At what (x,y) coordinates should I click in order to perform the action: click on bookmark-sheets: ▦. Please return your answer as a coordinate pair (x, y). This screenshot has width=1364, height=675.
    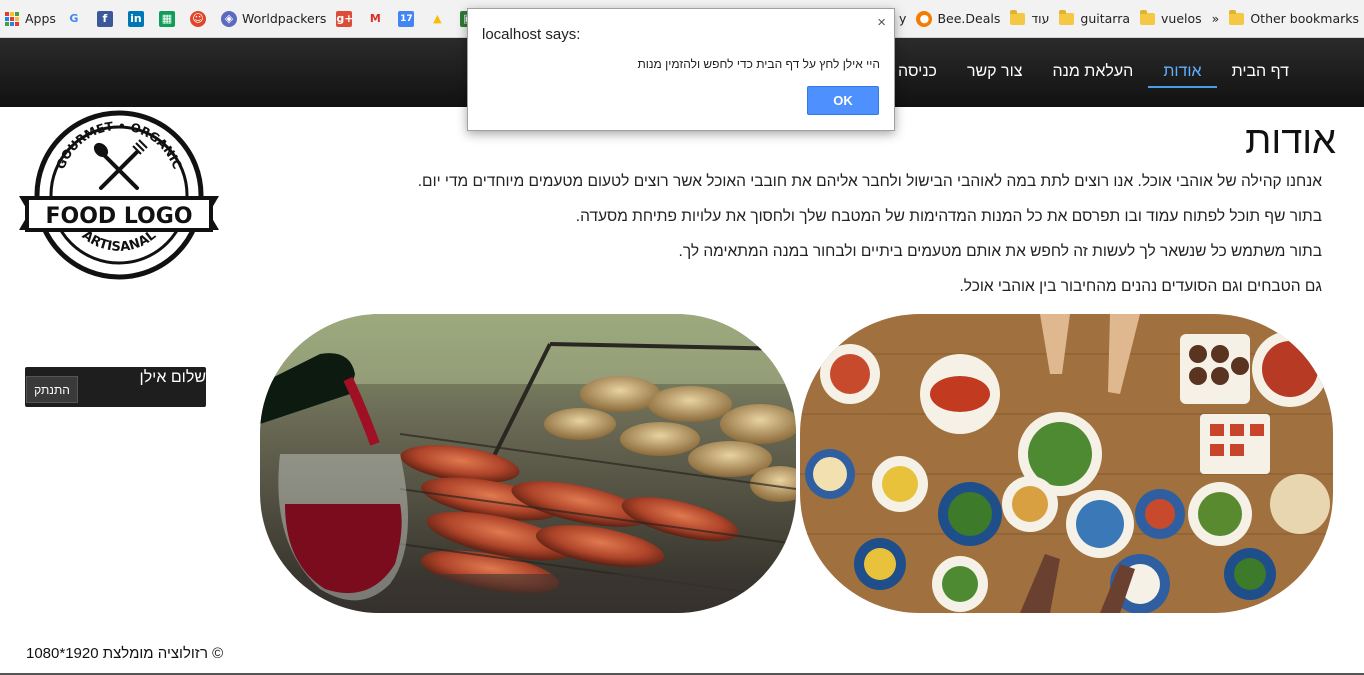
    Looking at the image, I should click on (169, 19).